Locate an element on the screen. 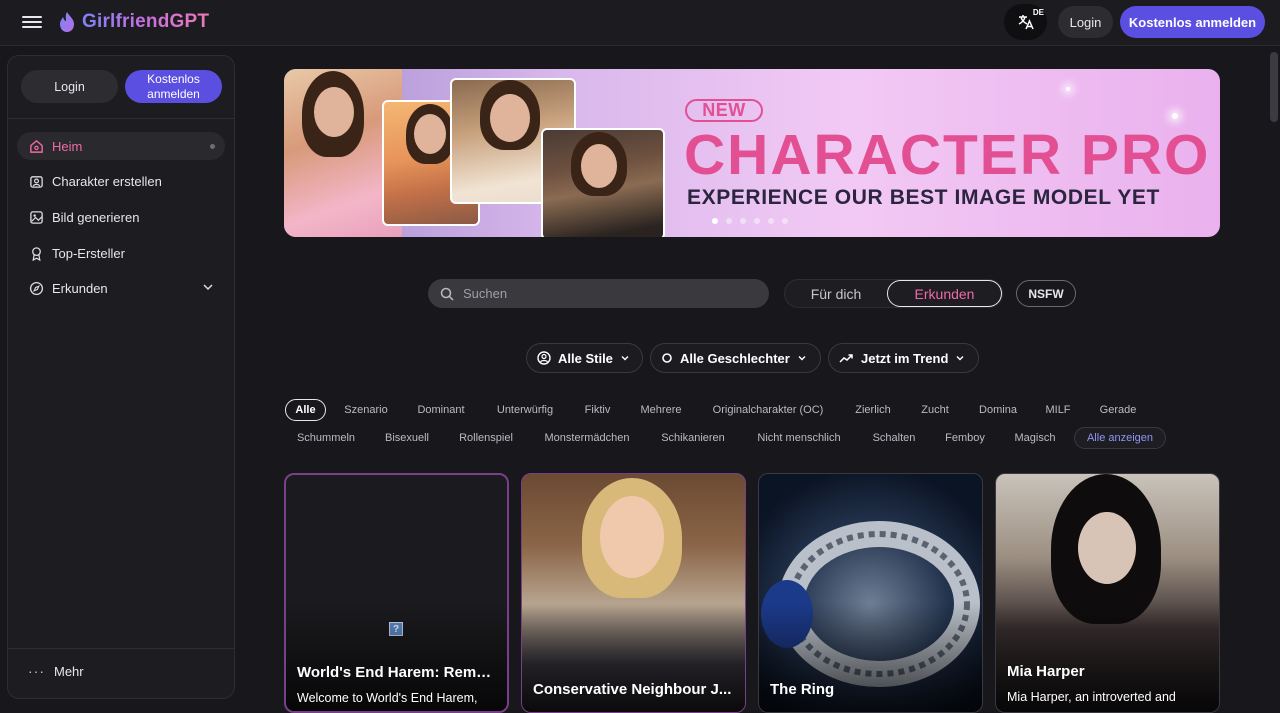 The height and width of the screenshot is (713, 1280). sidebar-item-top-creators: Top-Ersteller is located at coordinates (121, 253).